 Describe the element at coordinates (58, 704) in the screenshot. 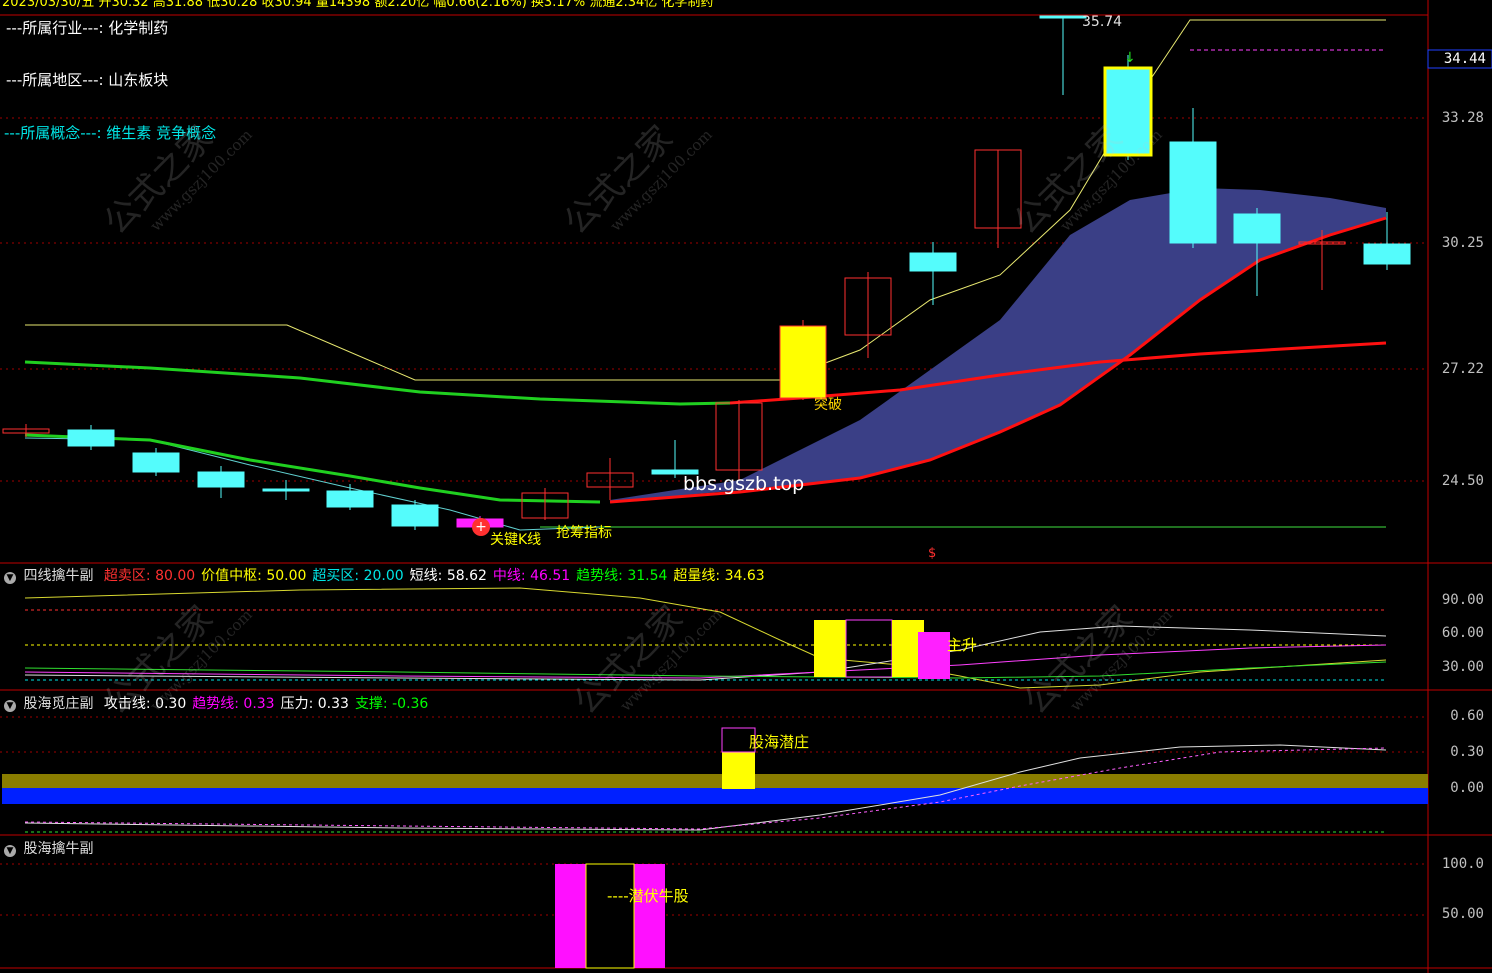

I see `panel2-name: 股海觅庄副` at that location.